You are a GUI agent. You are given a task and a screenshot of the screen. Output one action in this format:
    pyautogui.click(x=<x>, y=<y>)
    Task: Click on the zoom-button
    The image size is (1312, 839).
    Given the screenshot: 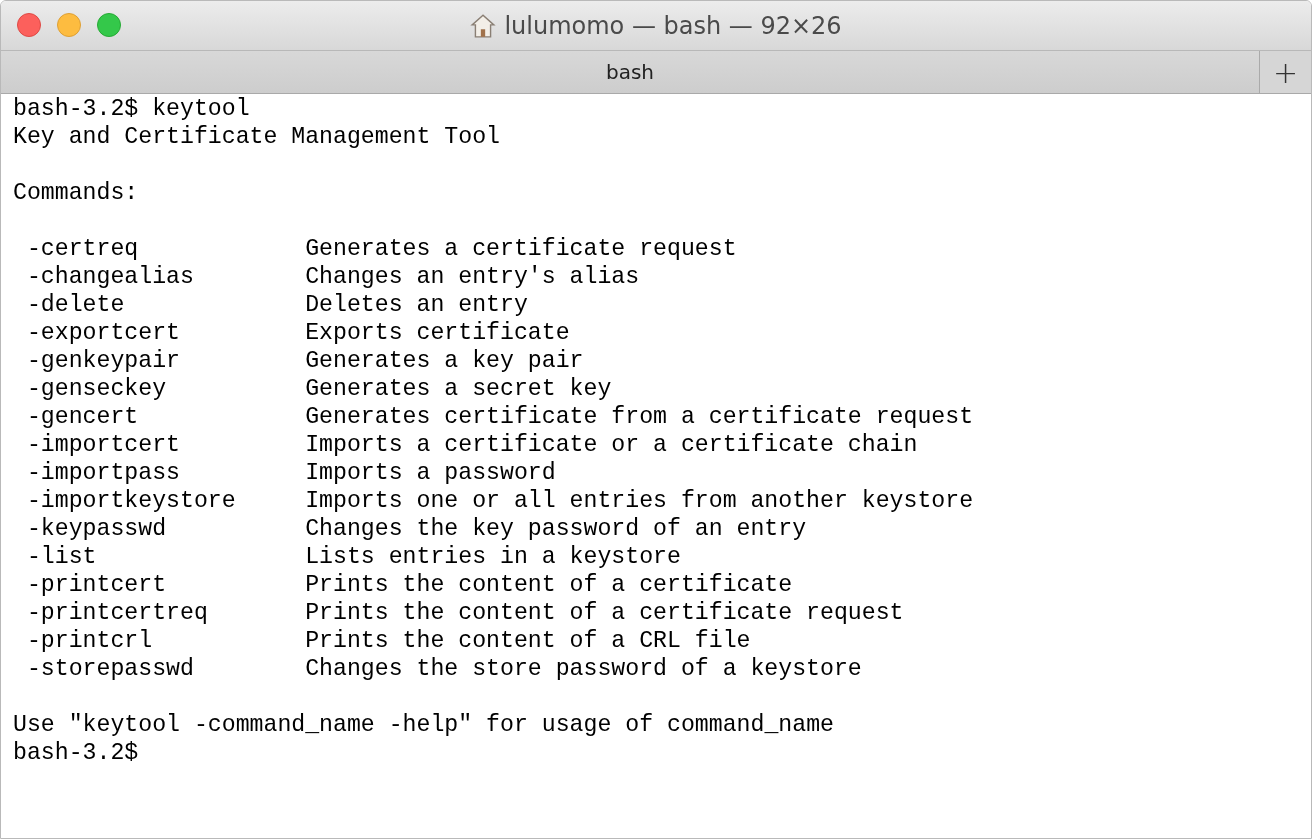 What is the action you would take?
    pyautogui.click(x=109, y=25)
    